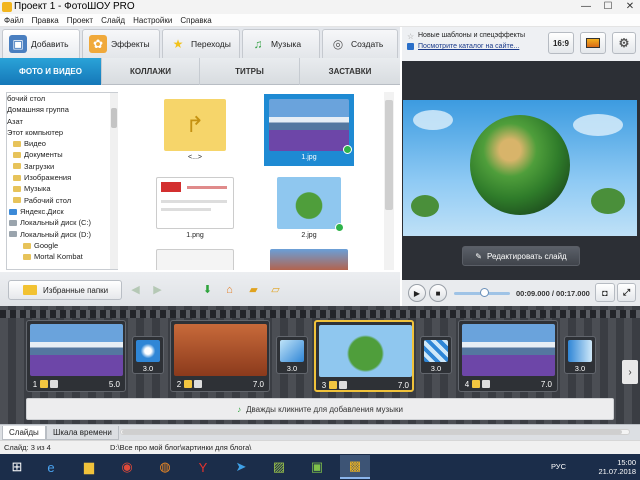  Describe the element at coordinates (62, 234) in the screenshot. I see `tree-item: Локальный диск (D:)` at that location.